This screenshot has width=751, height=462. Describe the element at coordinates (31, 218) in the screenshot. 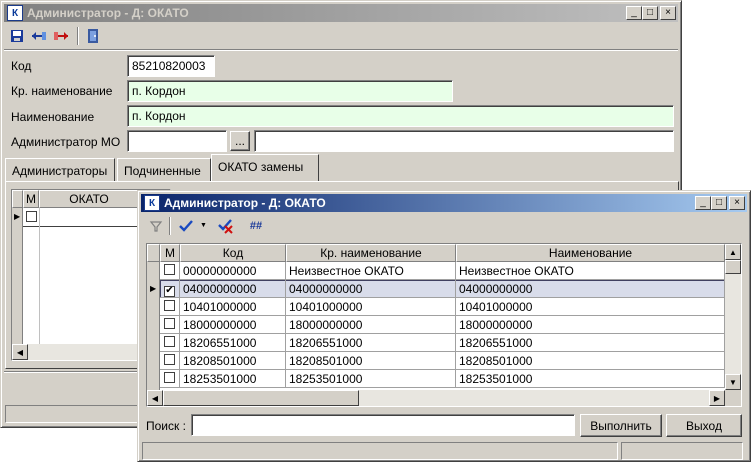

I see `back-grid-checkbox` at that location.